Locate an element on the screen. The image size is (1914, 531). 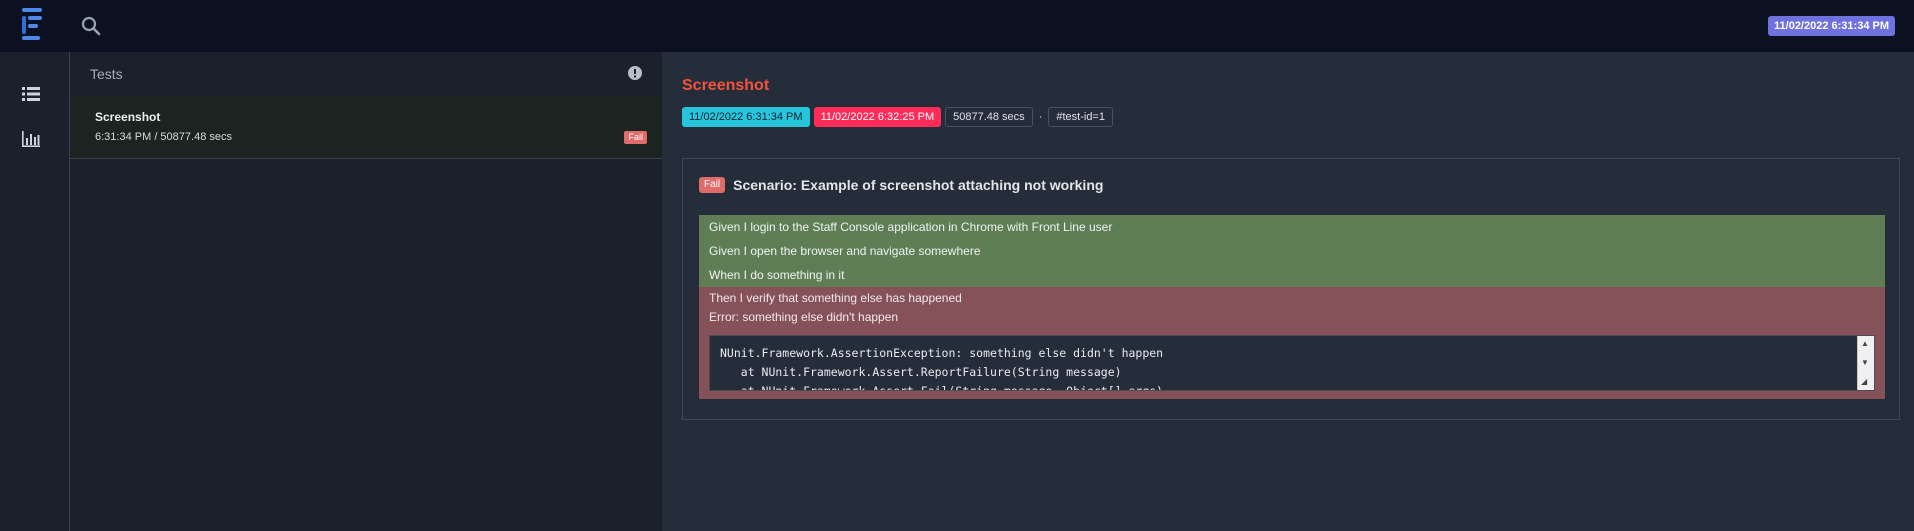
step-passed: When I do something in it is located at coordinates (1292, 275).